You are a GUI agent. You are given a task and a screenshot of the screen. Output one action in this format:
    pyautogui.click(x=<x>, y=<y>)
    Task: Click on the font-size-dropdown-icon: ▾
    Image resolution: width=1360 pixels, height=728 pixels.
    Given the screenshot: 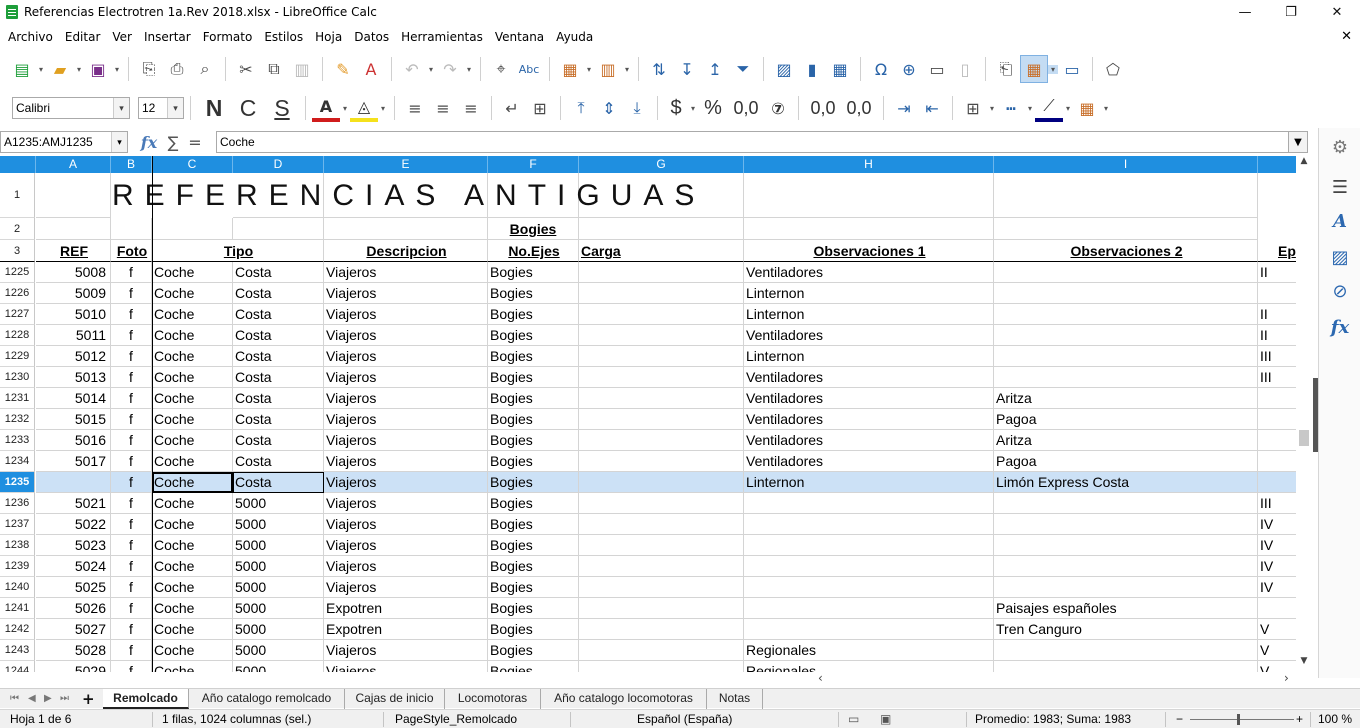 What is the action you would take?
    pyautogui.click(x=175, y=108)
    